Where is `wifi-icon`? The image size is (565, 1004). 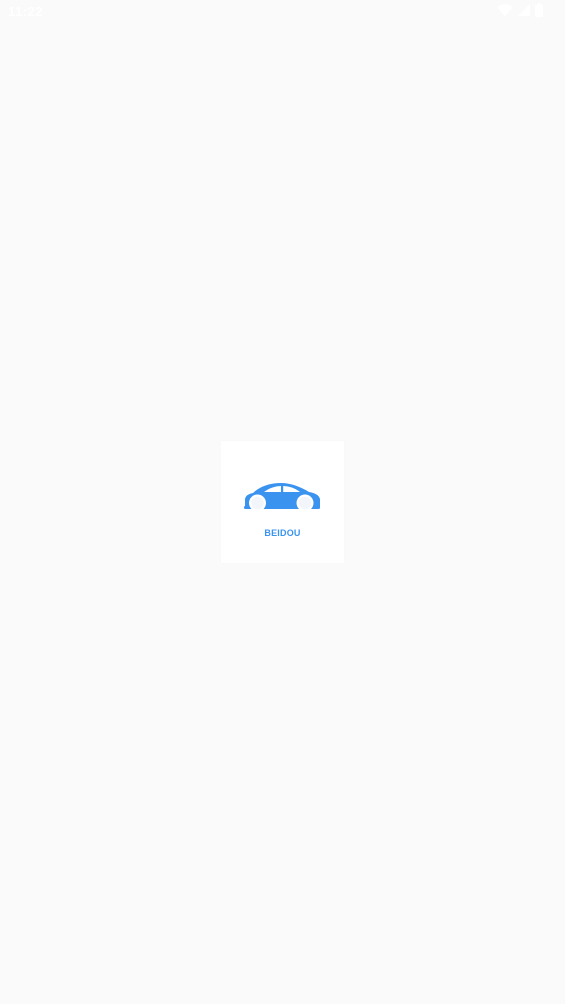
wifi-icon is located at coordinates (505, 10).